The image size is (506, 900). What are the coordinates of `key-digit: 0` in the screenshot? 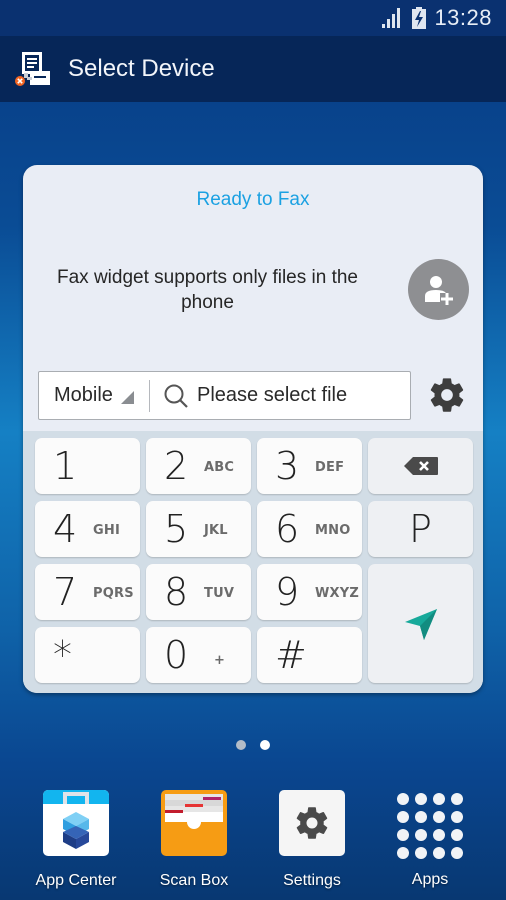 It's located at (176, 655).